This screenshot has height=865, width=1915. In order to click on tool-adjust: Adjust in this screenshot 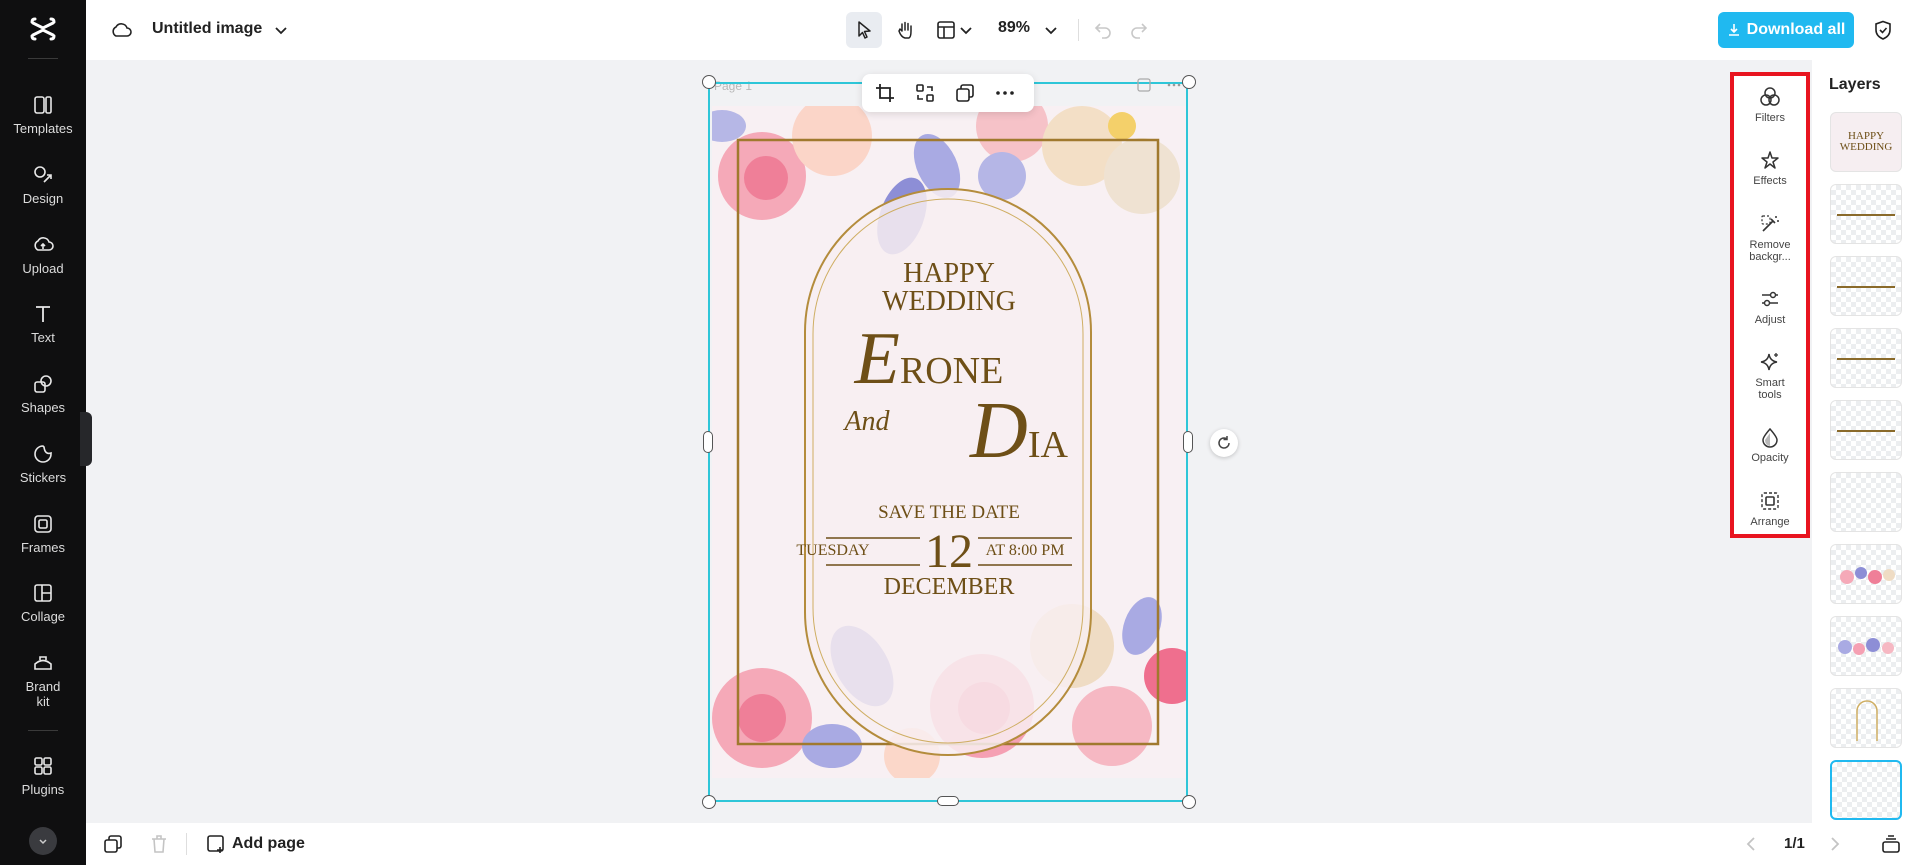, I will do `click(1770, 307)`.